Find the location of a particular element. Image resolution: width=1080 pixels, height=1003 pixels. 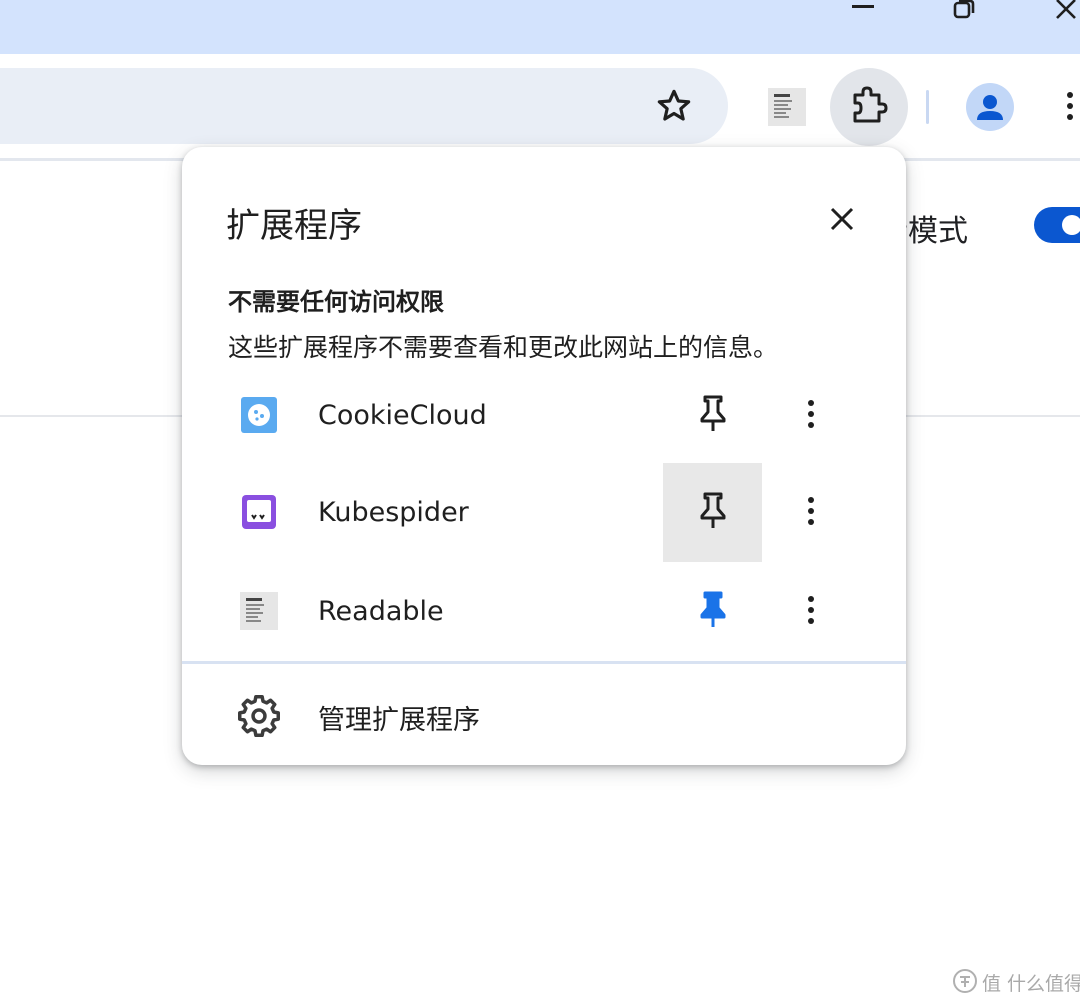

toolbar-divider is located at coordinates (927, 107).